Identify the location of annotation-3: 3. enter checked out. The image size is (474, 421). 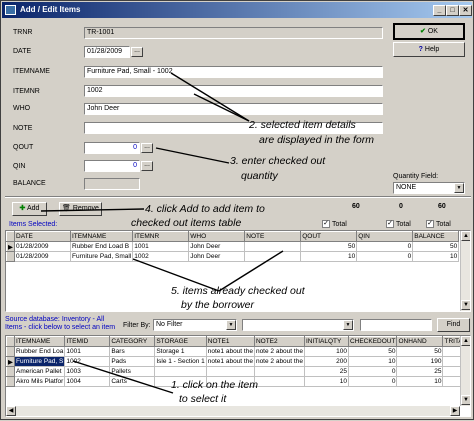
(278, 161).